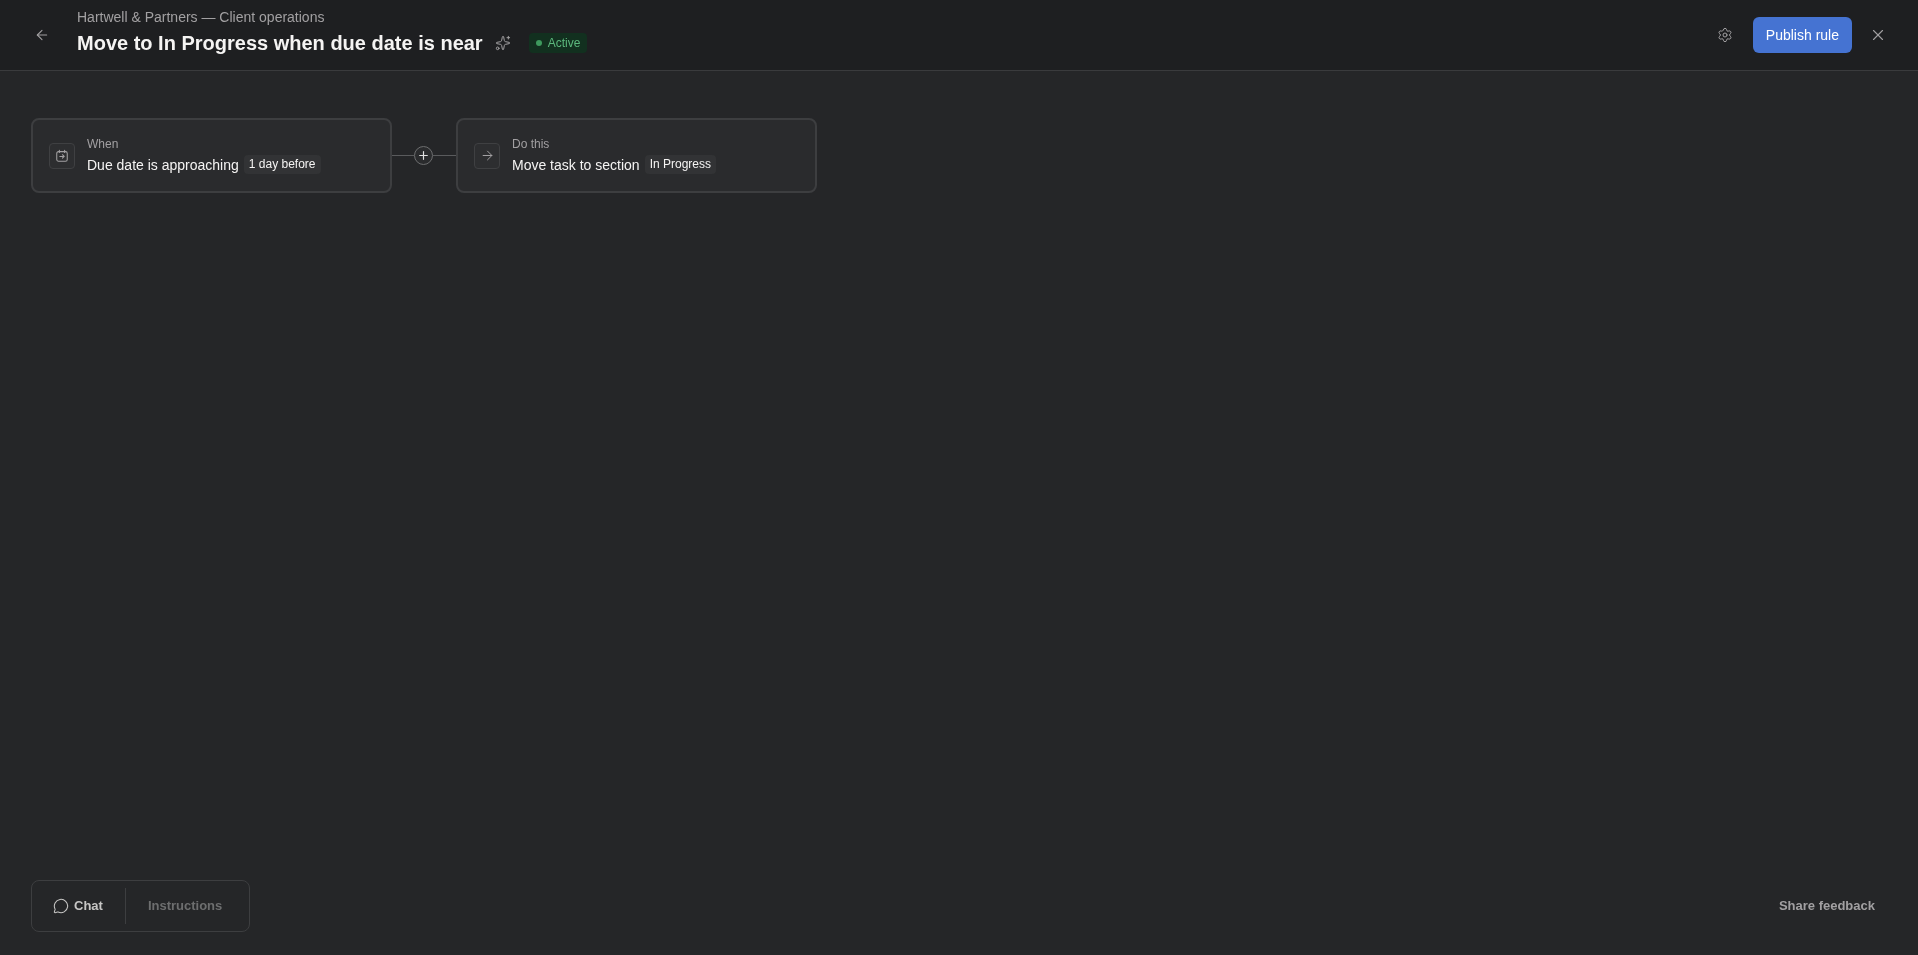 Image resolution: width=1918 pixels, height=955 pixels. I want to click on panel-tab: Chat, so click(78, 906).